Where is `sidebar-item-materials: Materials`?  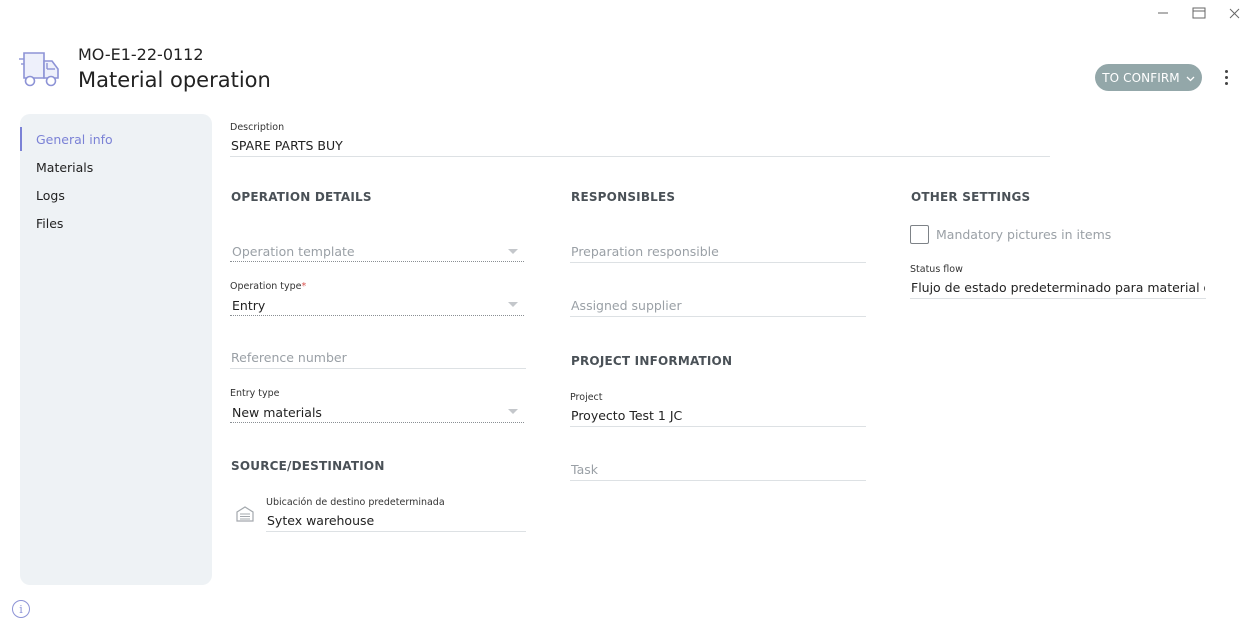
sidebar-item-materials: Materials is located at coordinates (116, 167).